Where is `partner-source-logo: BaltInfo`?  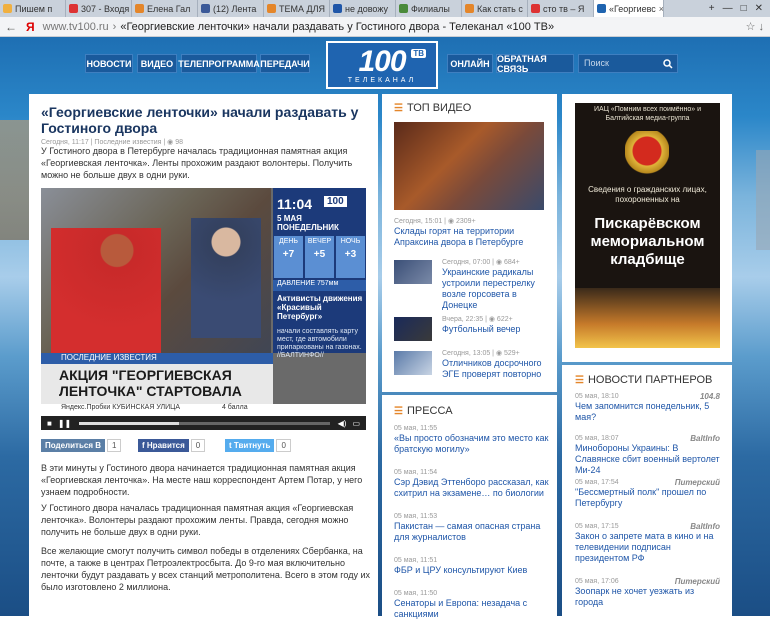 partner-source-logo: BaltInfo is located at coordinates (705, 526).